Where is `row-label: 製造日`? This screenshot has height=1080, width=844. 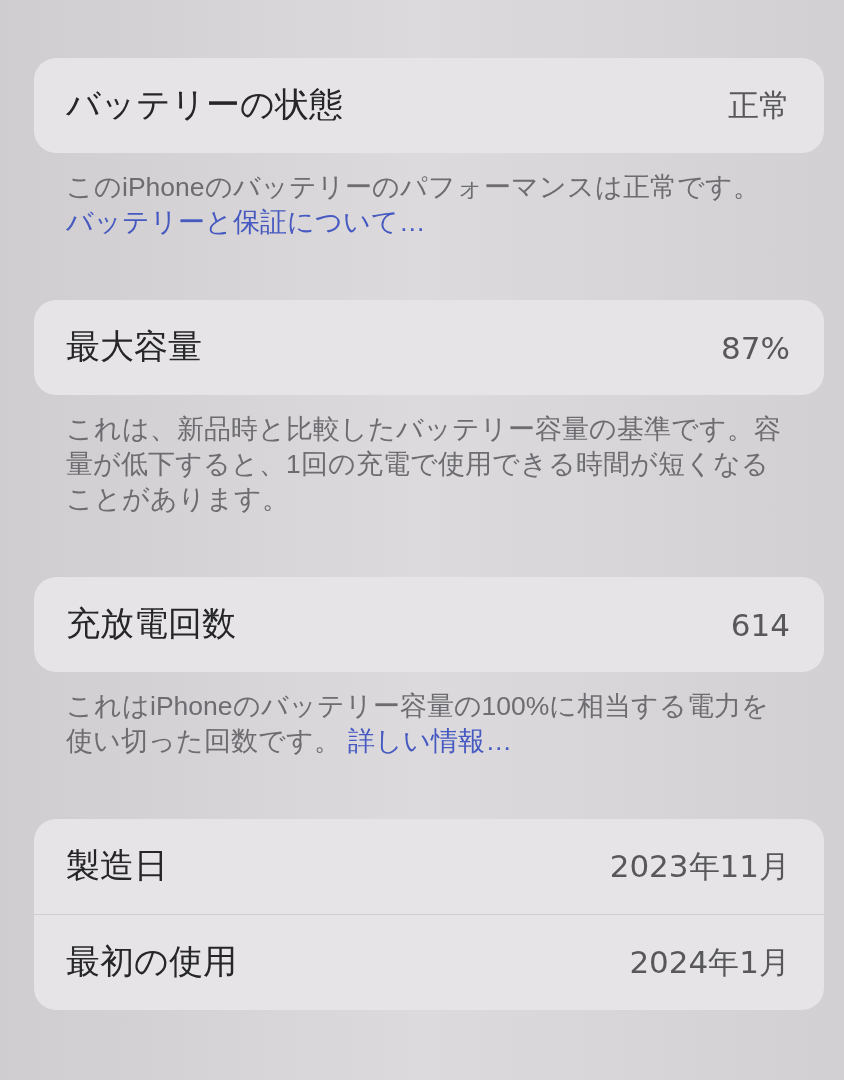 row-label: 製造日 is located at coordinates (117, 866).